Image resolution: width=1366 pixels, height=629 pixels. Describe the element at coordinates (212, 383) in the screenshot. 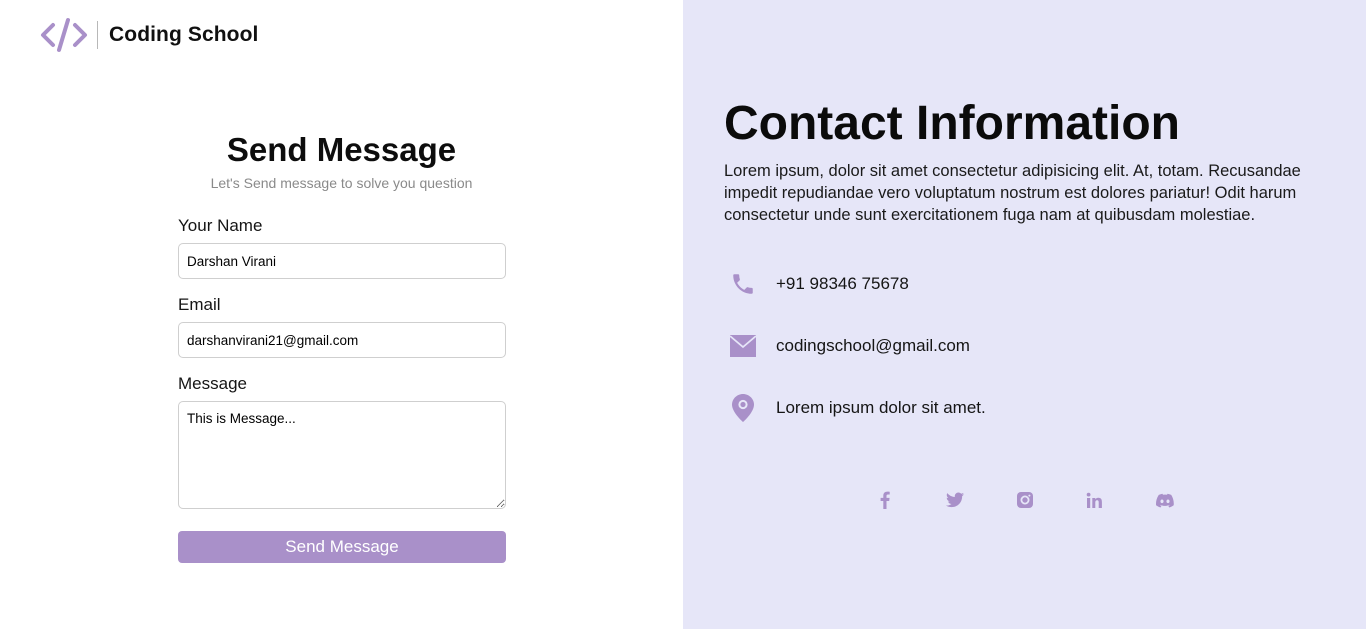

I see `message-label: Message` at that location.